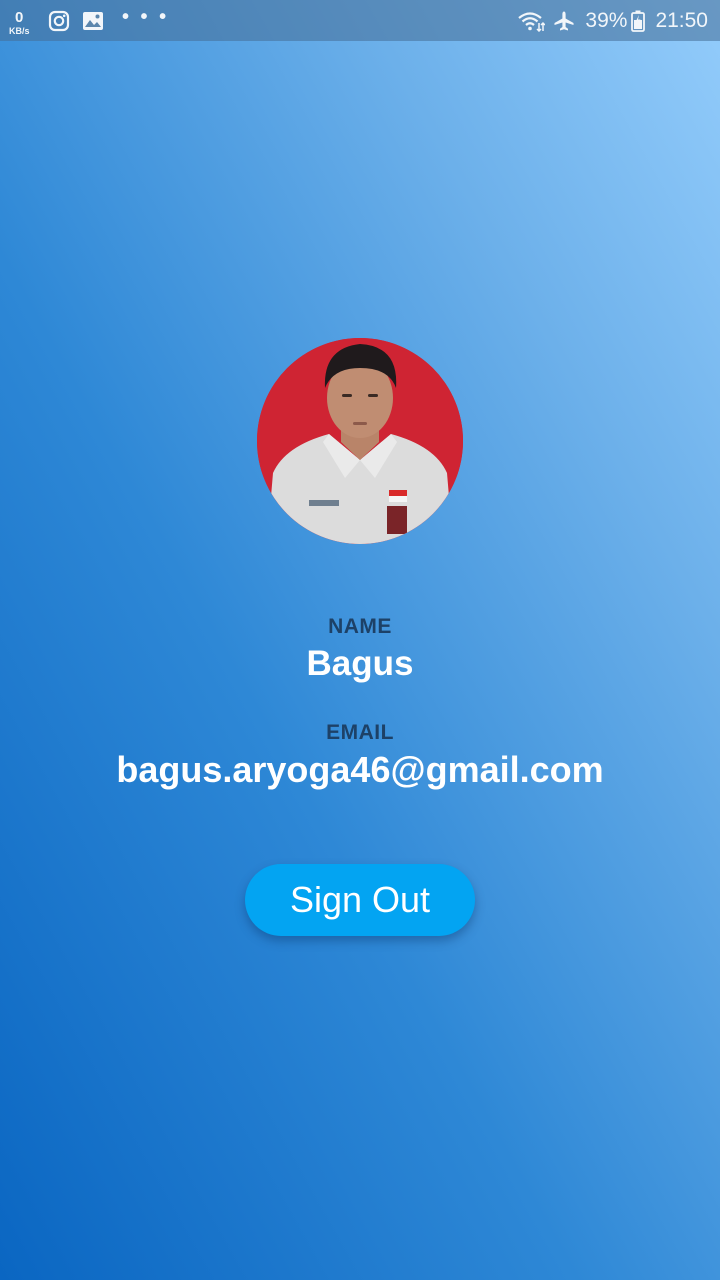 The width and height of the screenshot is (720, 1280). Describe the element at coordinates (59, 21) in the screenshot. I see `instagram-icon` at that location.